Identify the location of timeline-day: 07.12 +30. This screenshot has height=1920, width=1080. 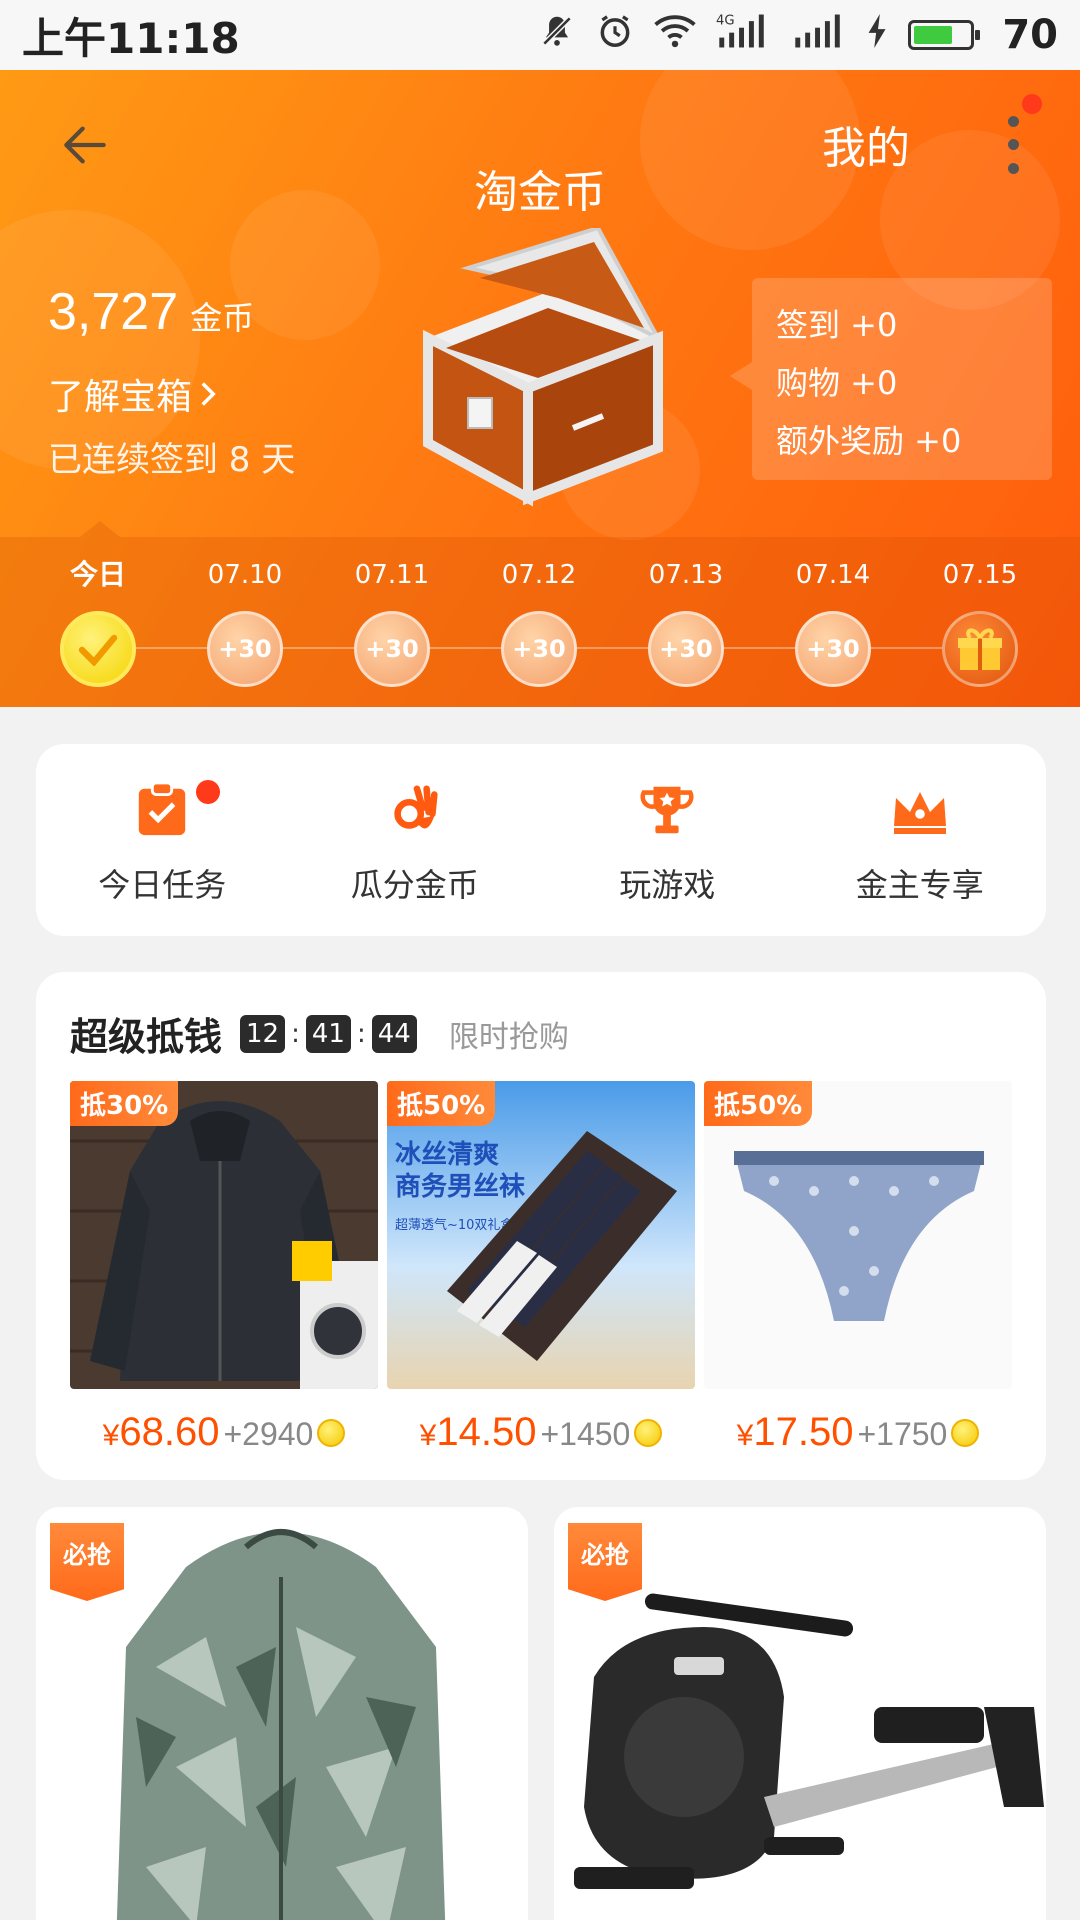
(539, 622).